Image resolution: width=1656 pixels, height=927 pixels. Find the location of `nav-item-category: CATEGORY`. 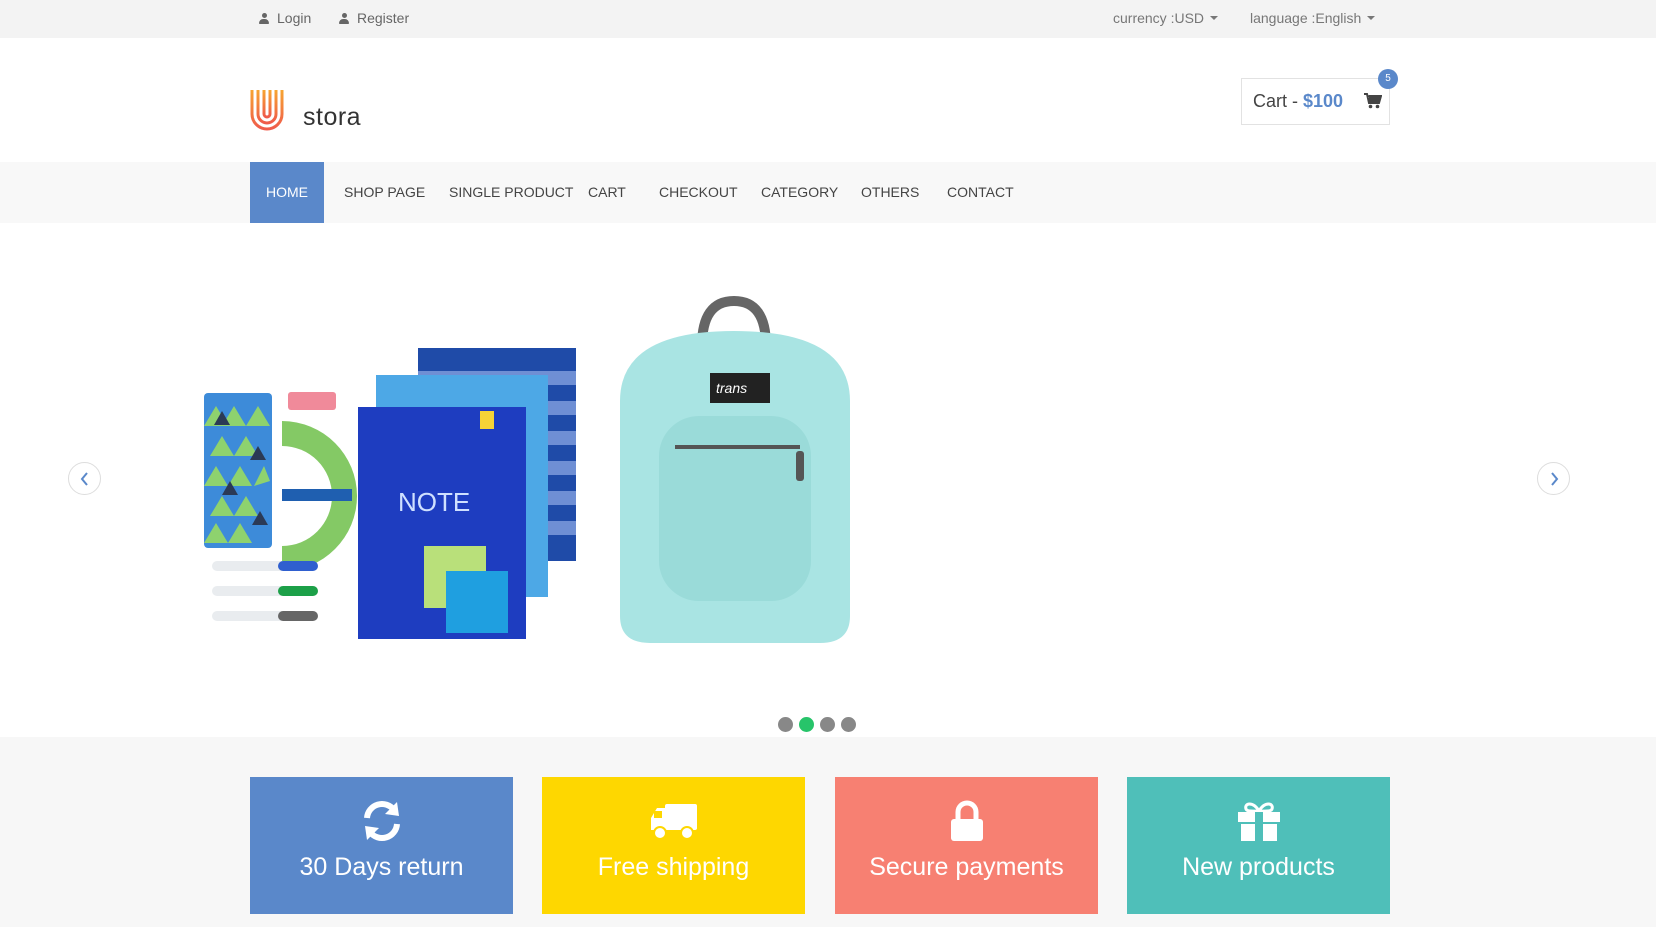

nav-item-category: CATEGORY is located at coordinates (799, 192).